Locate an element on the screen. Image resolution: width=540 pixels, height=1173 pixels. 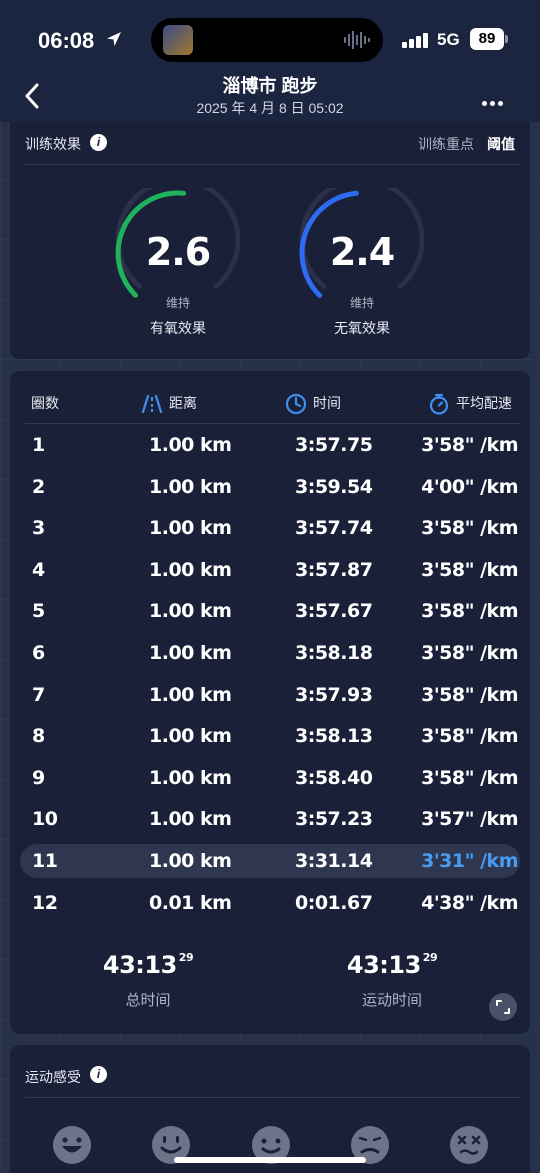
aerobic-effect-gauge: 2.6 维持 有氧效果 is located at coordinates (178, 256).